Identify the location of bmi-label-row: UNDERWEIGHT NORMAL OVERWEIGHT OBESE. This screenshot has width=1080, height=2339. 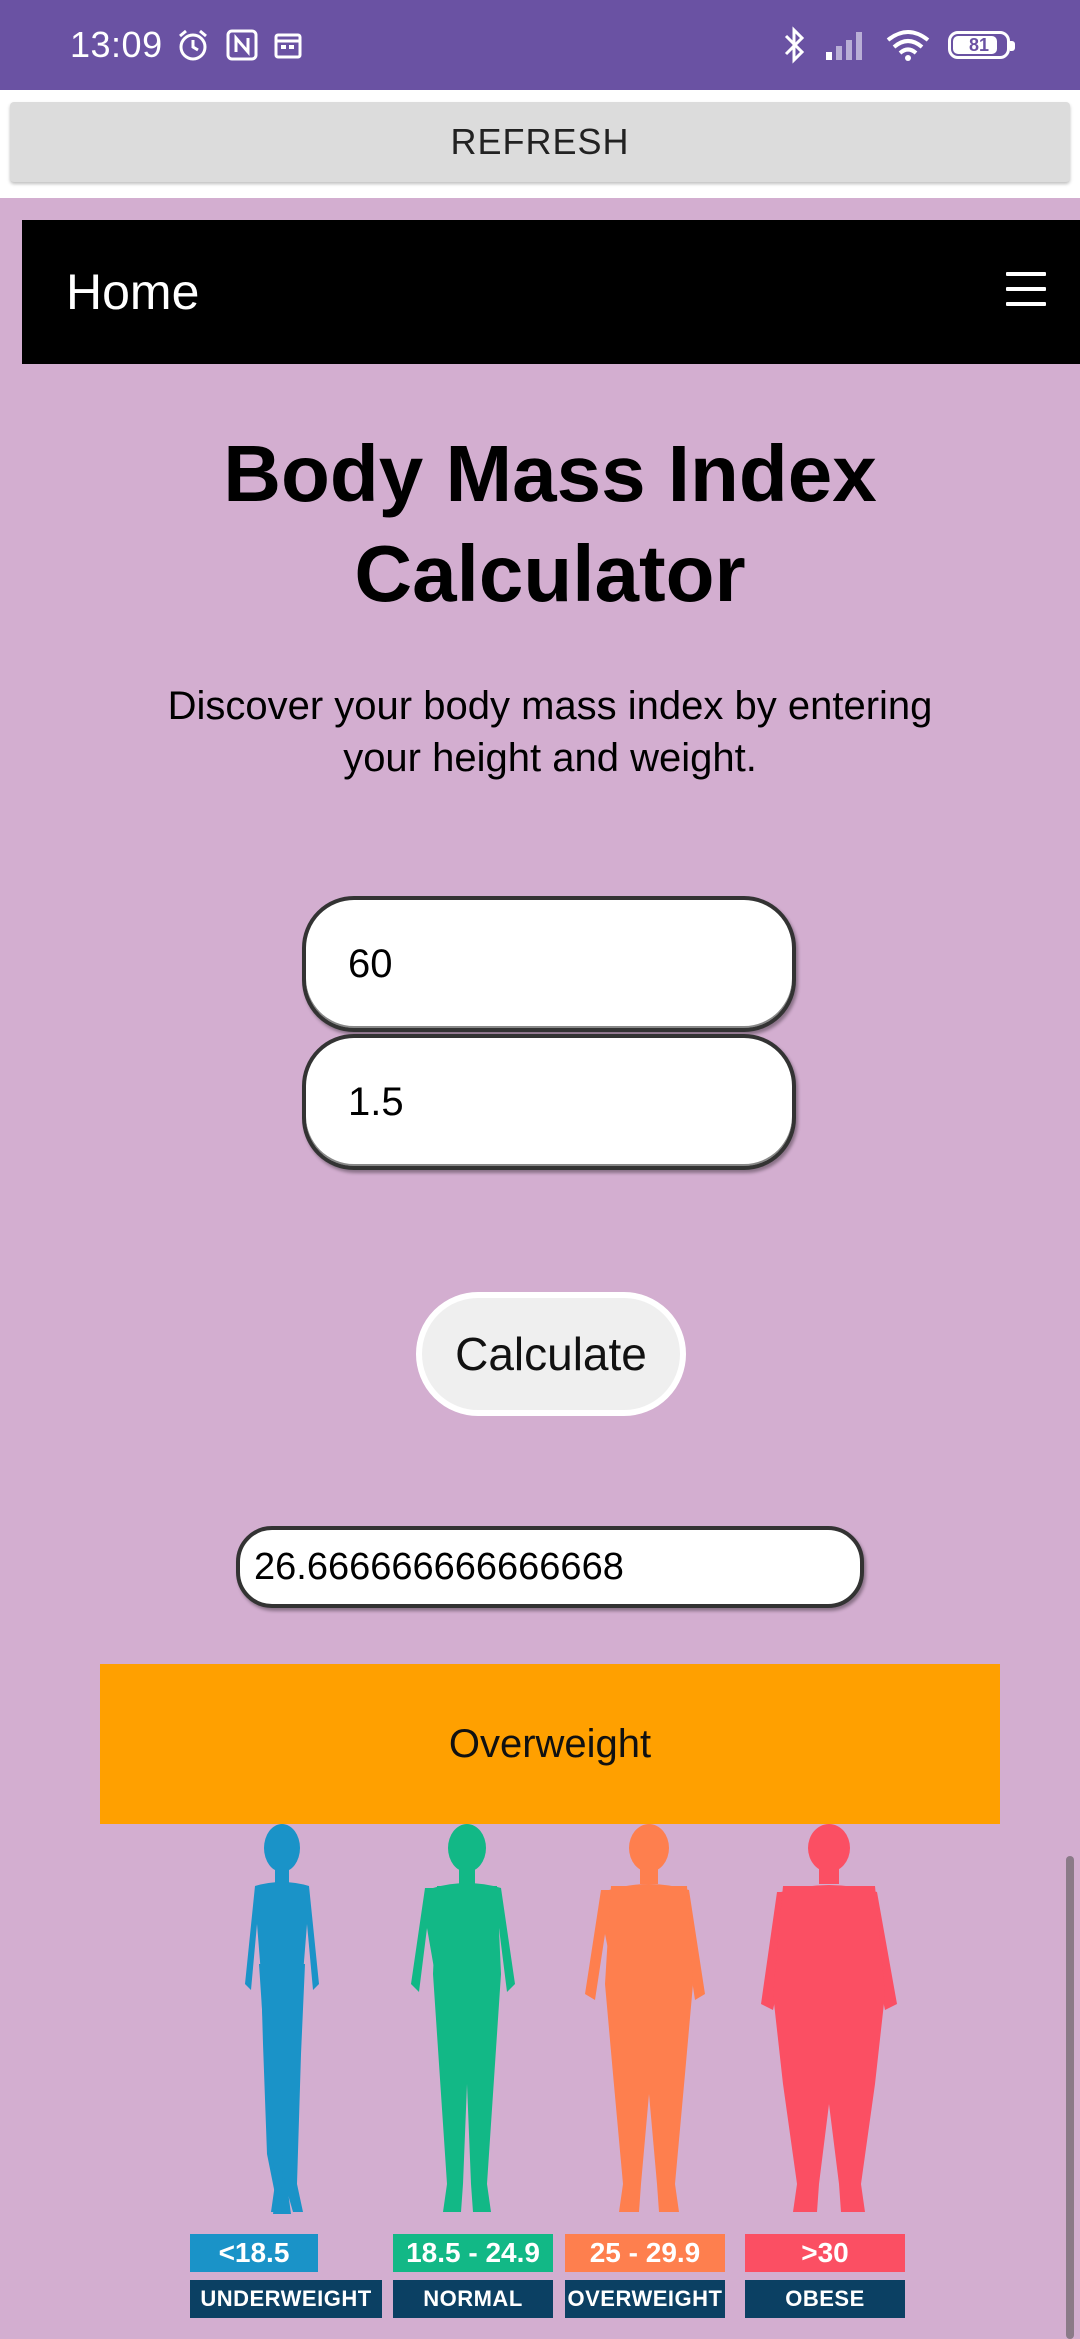
(550, 2299).